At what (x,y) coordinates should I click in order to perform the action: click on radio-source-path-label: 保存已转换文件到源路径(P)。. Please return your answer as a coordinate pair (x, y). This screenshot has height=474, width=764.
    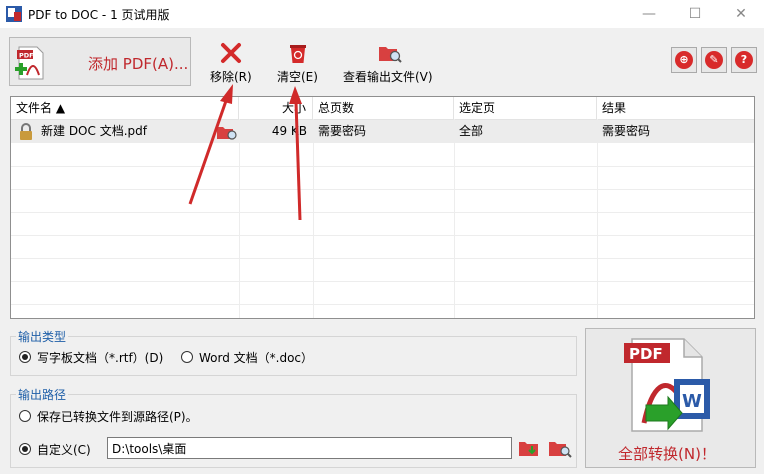
    Looking at the image, I should click on (117, 416).